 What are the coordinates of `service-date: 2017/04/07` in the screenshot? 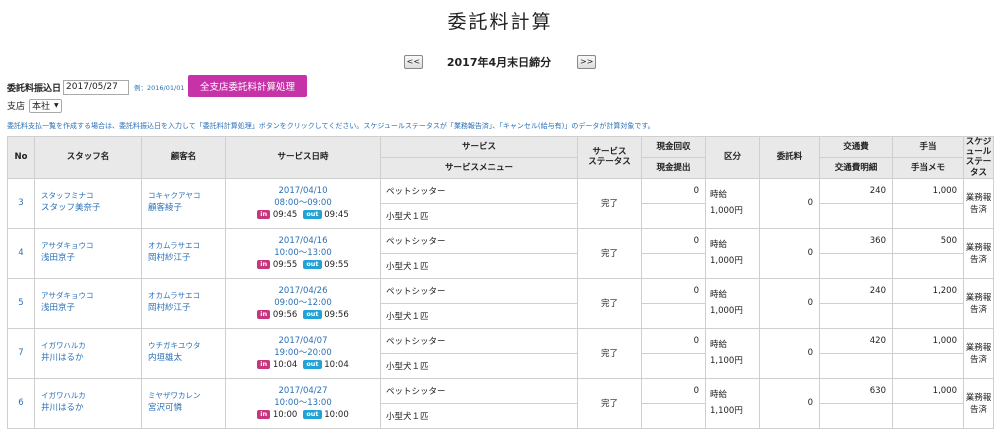 It's located at (303, 341).